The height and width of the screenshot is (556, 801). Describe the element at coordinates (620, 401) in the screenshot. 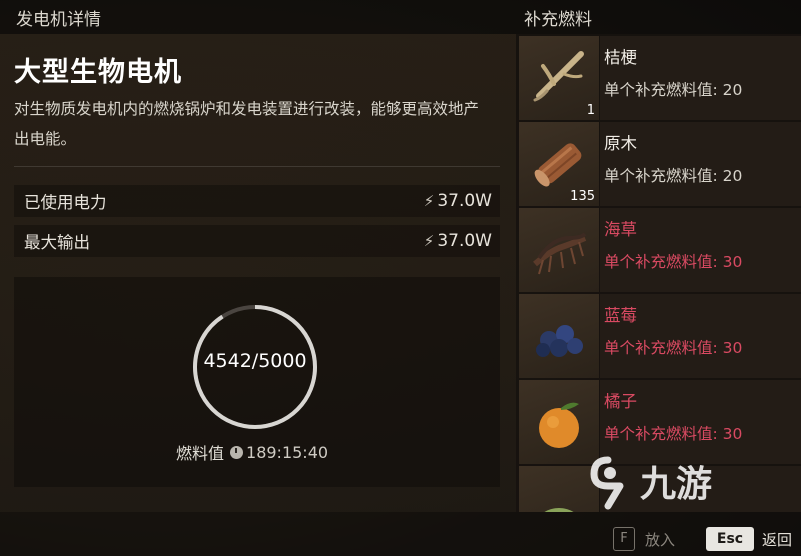

I see `item-name: 橘子` at that location.